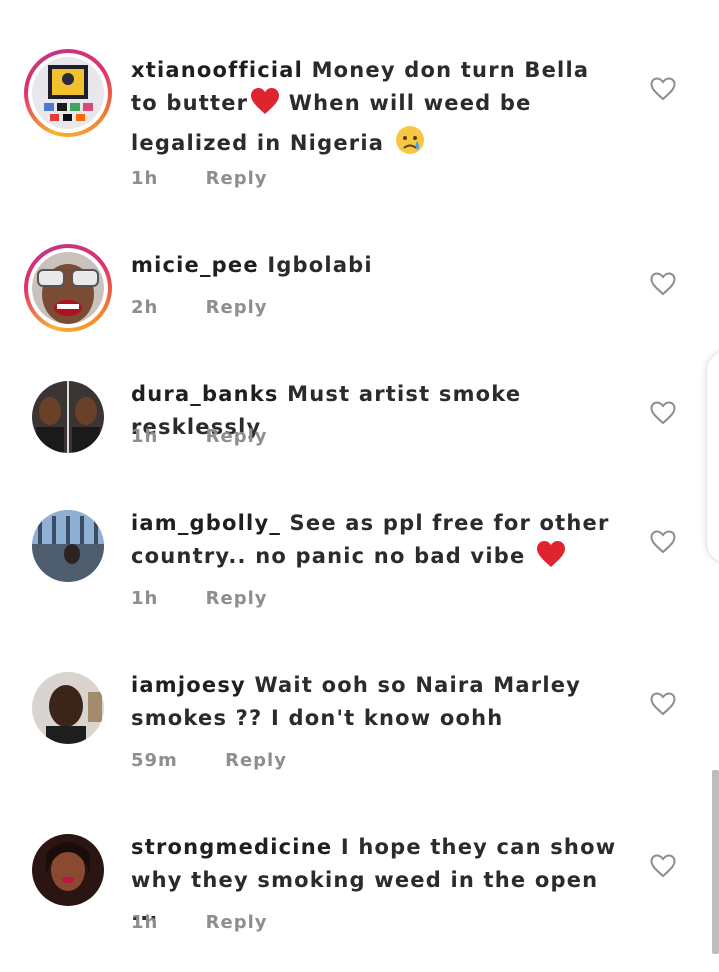 The image size is (719, 972). What do you see at coordinates (231, 847) in the screenshot?
I see `comment-username: strongmedicine` at bounding box center [231, 847].